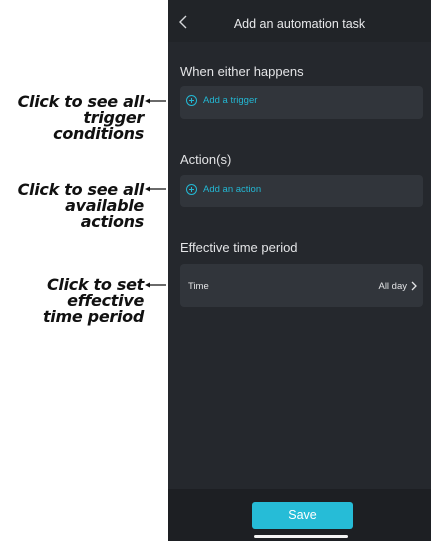 The width and height of the screenshot is (431, 541). Describe the element at coordinates (301, 285) in the screenshot. I see `time-row: Time All day` at that location.